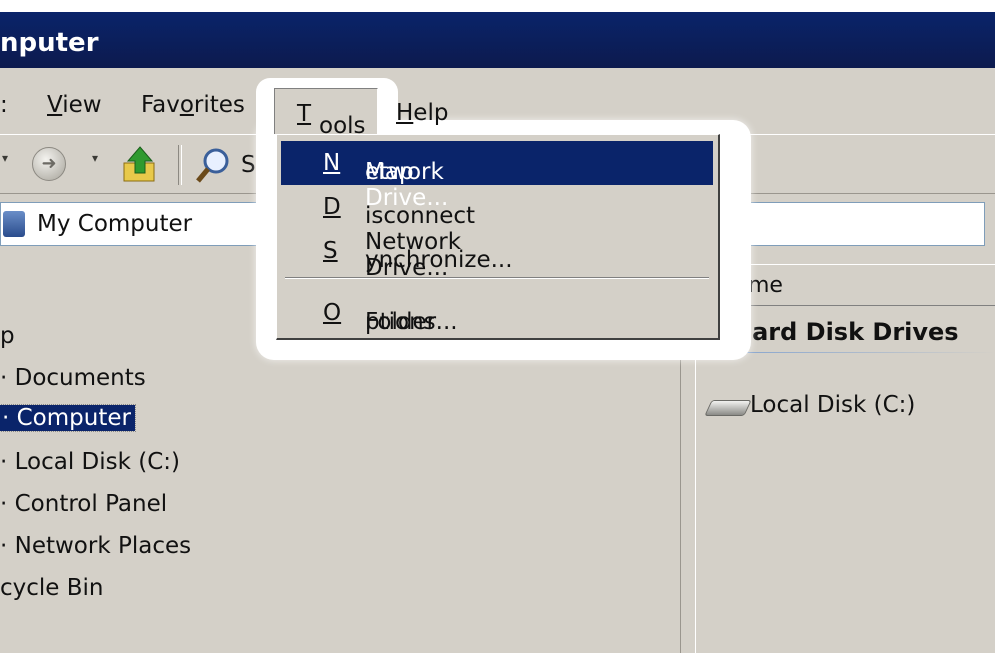 The width and height of the screenshot is (995, 653). What do you see at coordinates (332, 163) in the screenshot?
I see `map-drive-accel: N` at bounding box center [332, 163].